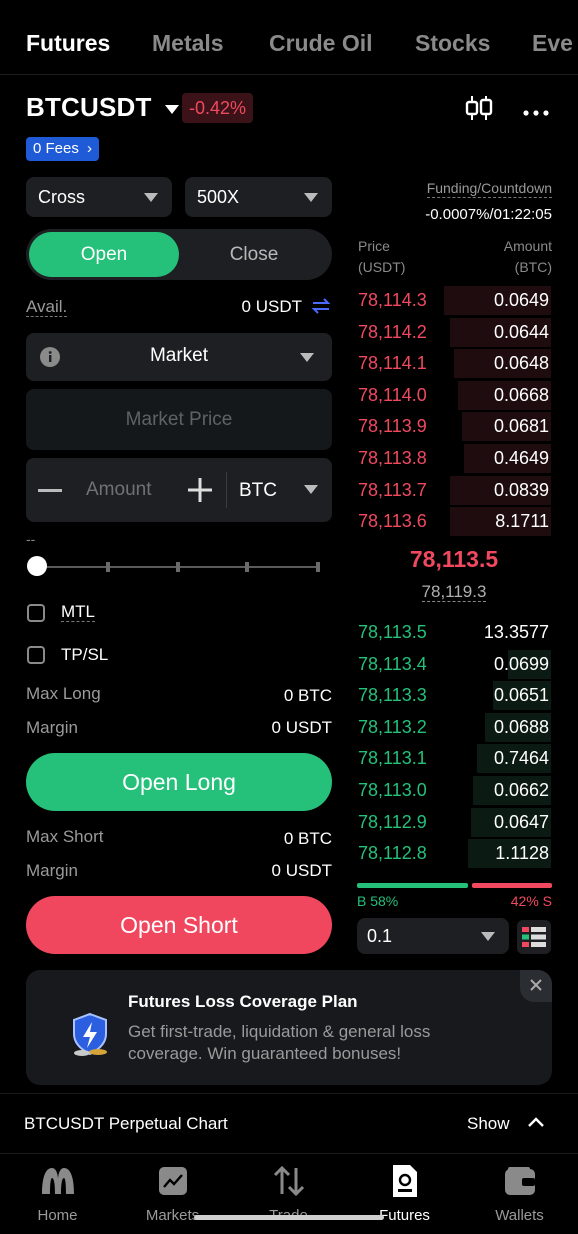  I want to click on mark-price: 78,119.3, so click(454, 592).